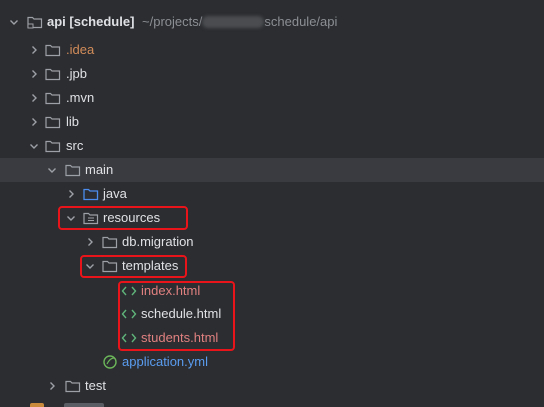 The image size is (544, 407). Describe the element at coordinates (272, 242) in the screenshot. I see `tree-row-db-migration: db.migration` at that location.